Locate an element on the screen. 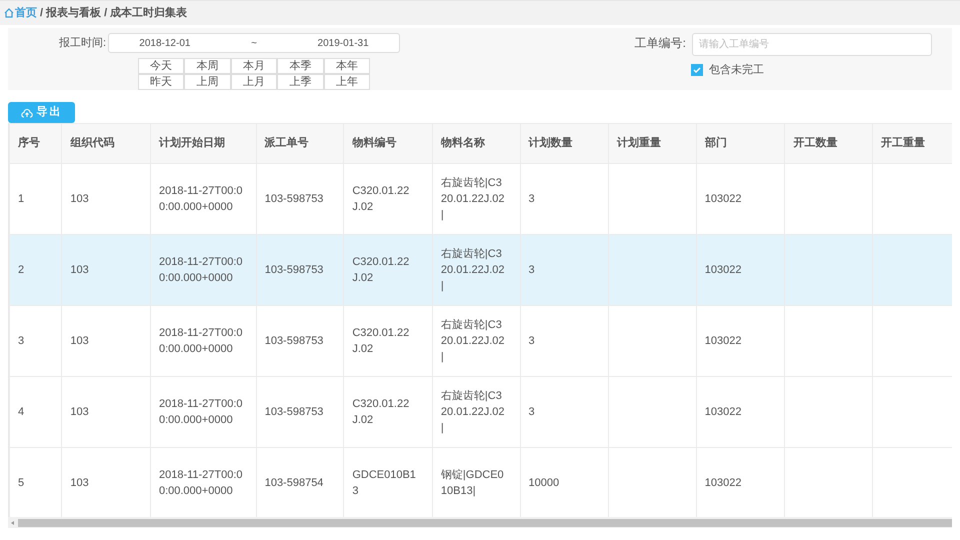  quick-range-button: 上年 is located at coordinates (347, 82).